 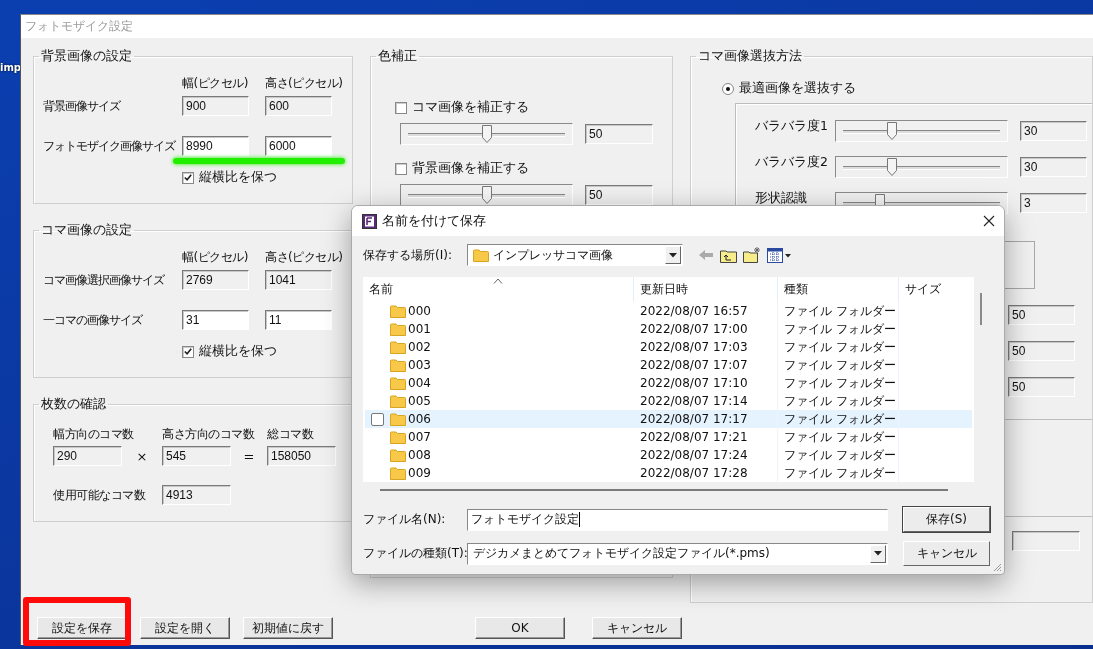 What do you see at coordinates (781, 198) in the screenshot?
I see `slider-label: 形状認識` at bounding box center [781, 198].